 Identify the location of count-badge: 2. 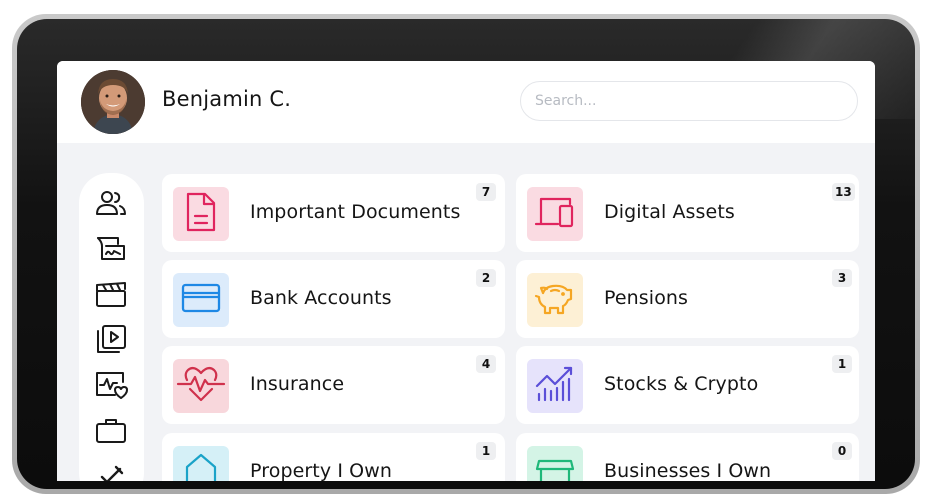
(486, 278).